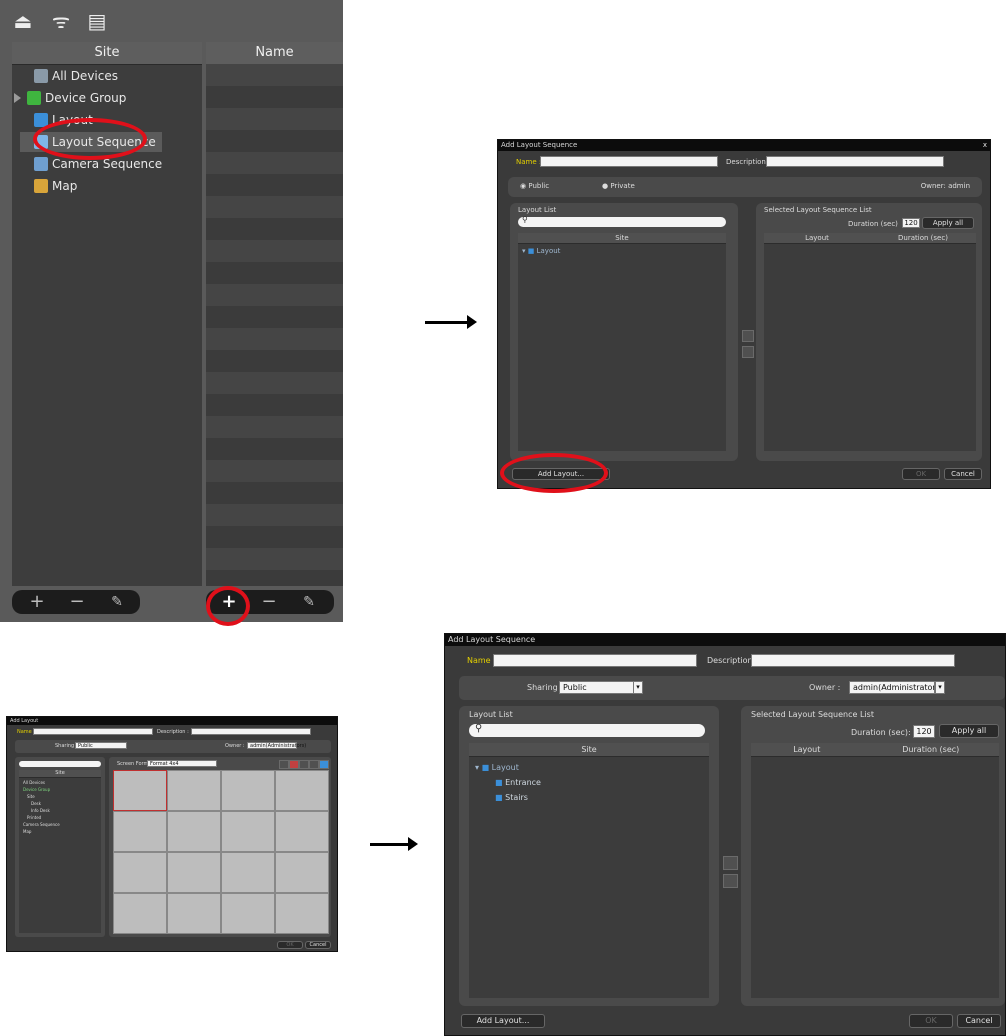 This screenshot has width=1006, height=1036. I want to click on tree-item-site: Site, so click(41, 796).